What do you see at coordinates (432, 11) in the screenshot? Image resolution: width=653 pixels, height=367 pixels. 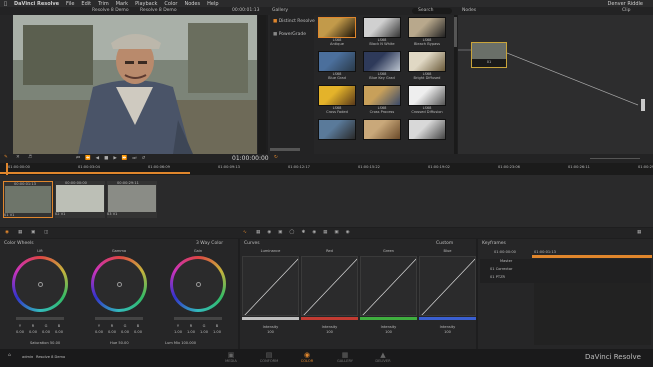 I see `gallery-search-input: Search` at bounding box center [432, 11].